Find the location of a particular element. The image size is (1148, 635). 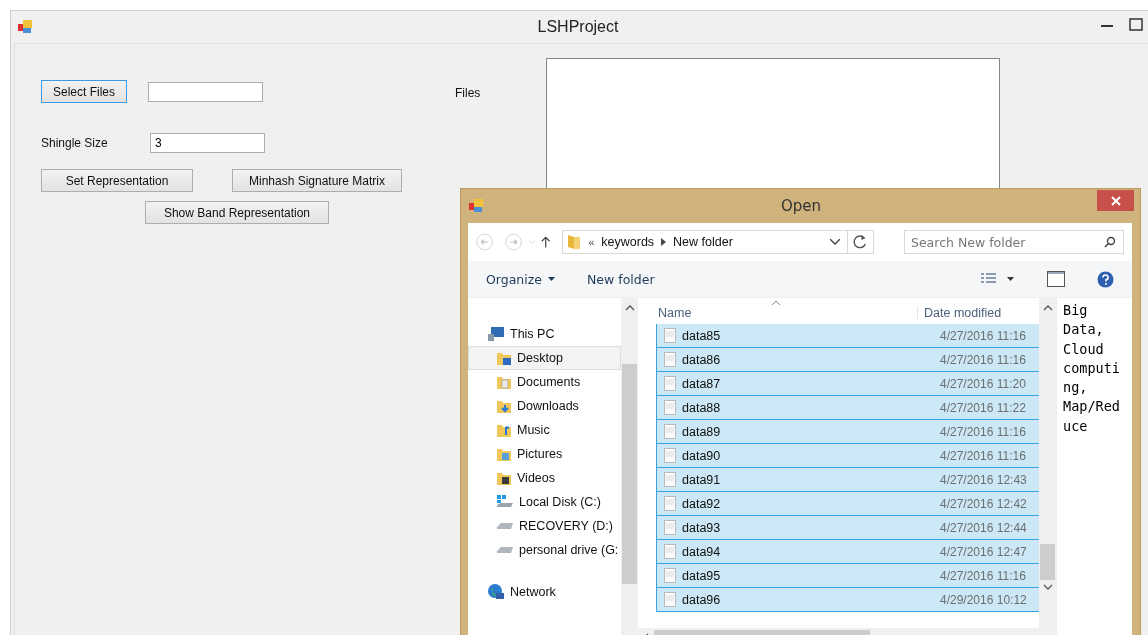

nav-item: Pictures is located at coordinates (544, 454).